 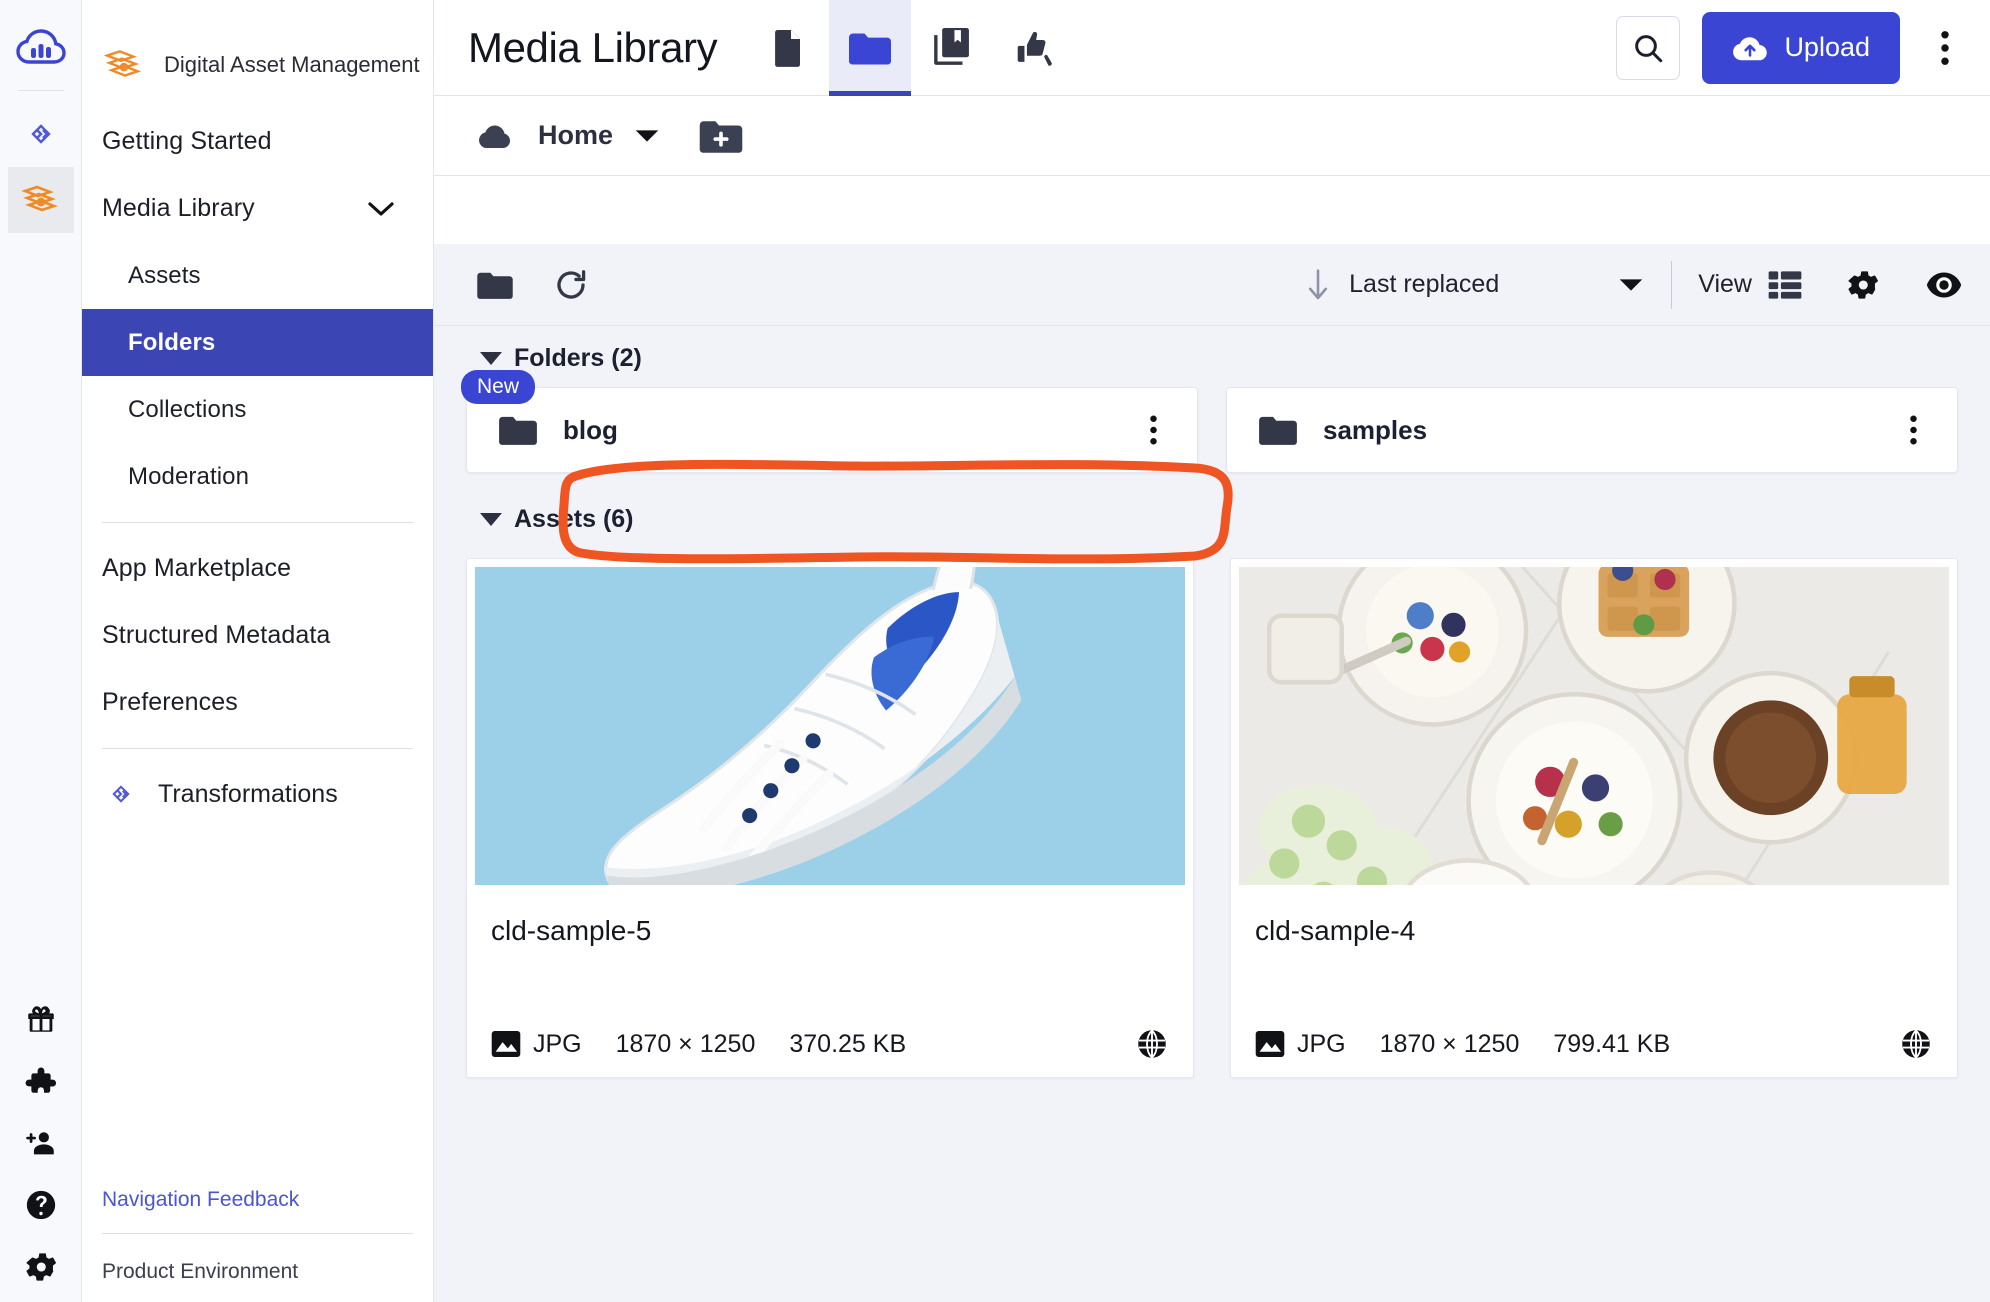 I want to click on gift-icon, so click(x=41, y=1019).